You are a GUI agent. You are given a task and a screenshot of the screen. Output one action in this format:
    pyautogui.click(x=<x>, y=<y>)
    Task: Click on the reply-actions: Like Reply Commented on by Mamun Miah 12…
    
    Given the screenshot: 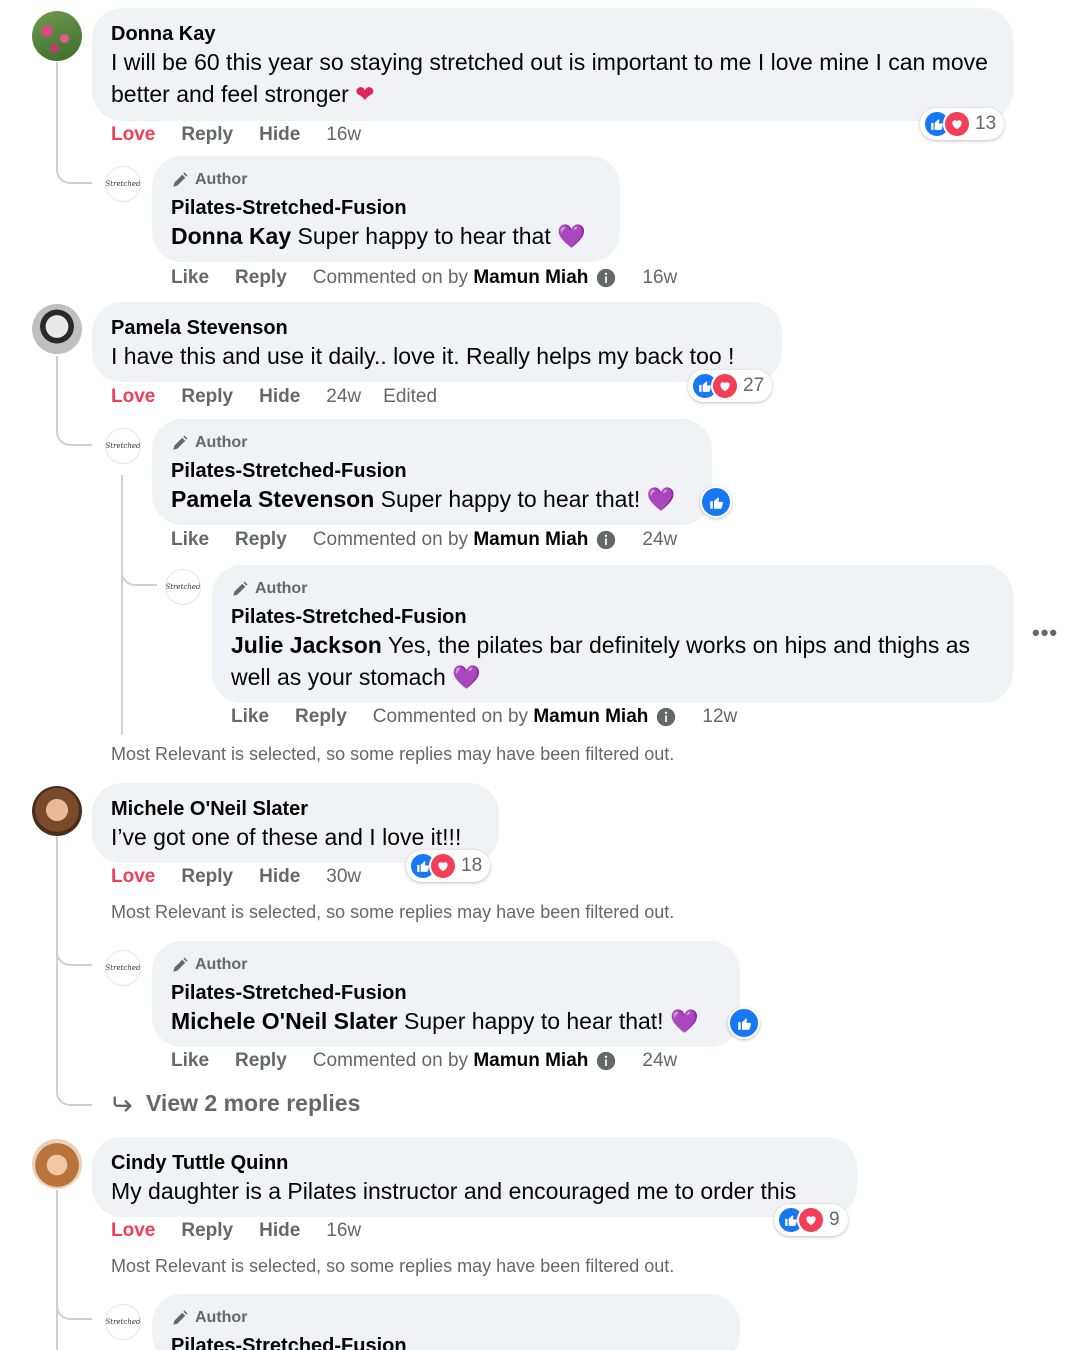 What is the action you would take?
    pyautogui.click(x=495, y=717)
    